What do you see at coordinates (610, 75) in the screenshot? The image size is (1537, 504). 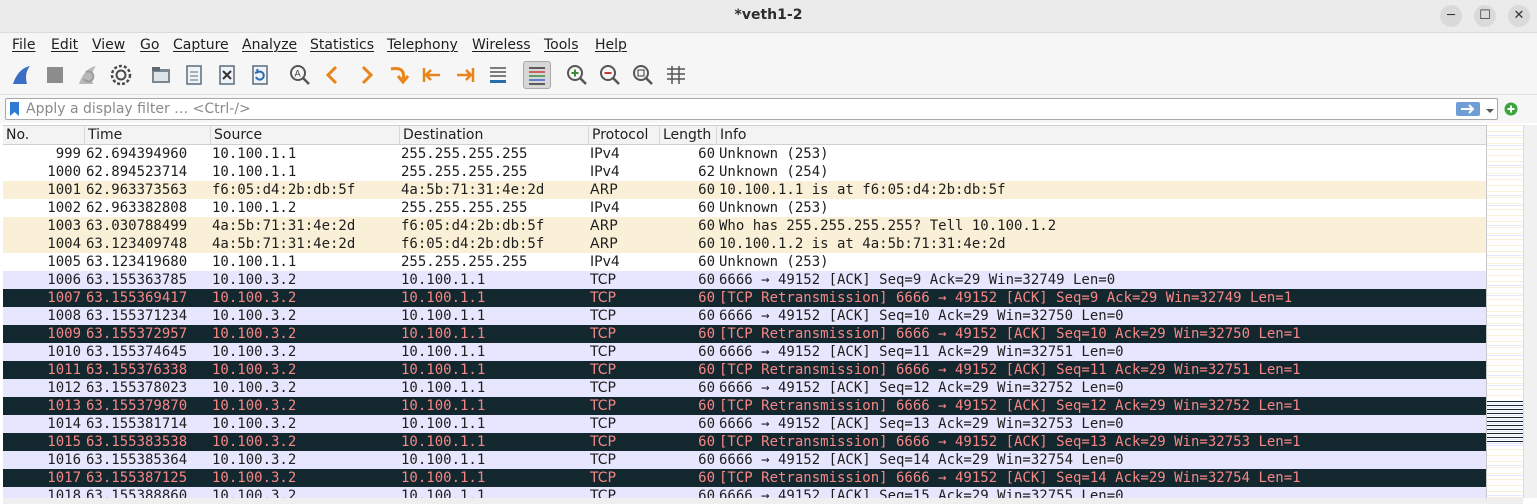 I see `zoom-out-icon` at bounding box center [610, 75].